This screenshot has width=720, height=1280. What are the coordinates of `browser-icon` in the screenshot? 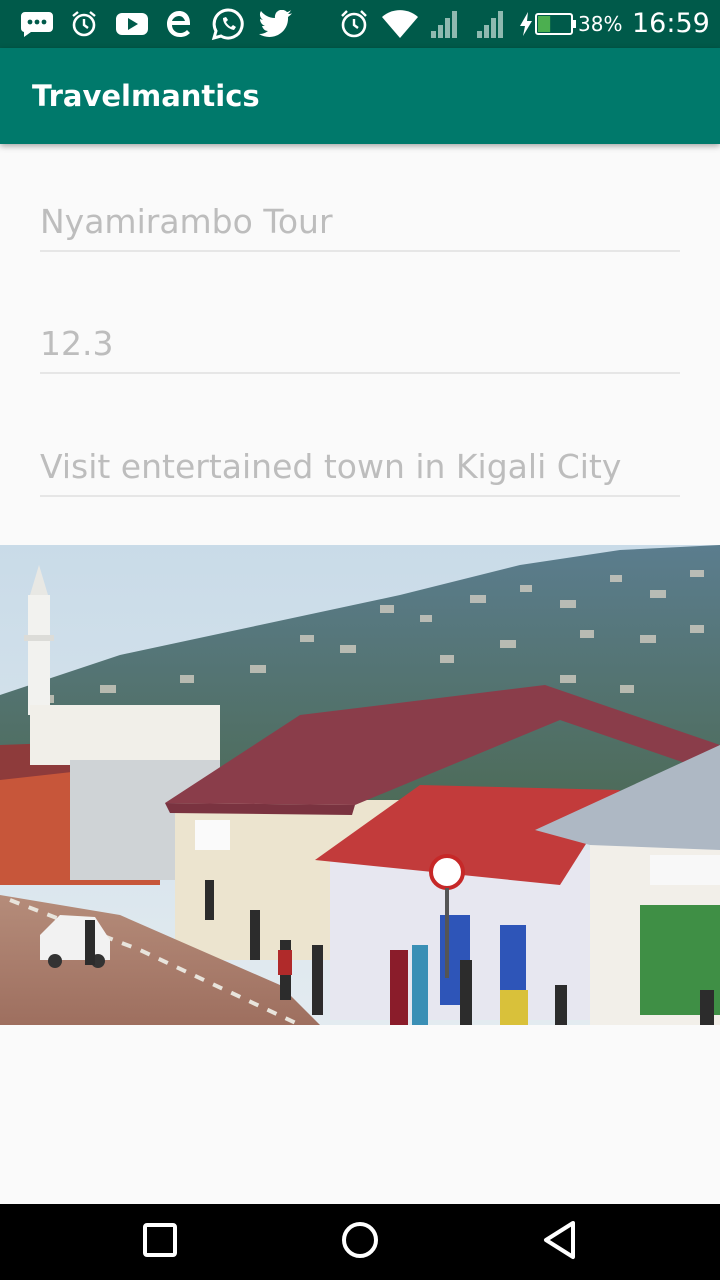 It's located at (179, 24).